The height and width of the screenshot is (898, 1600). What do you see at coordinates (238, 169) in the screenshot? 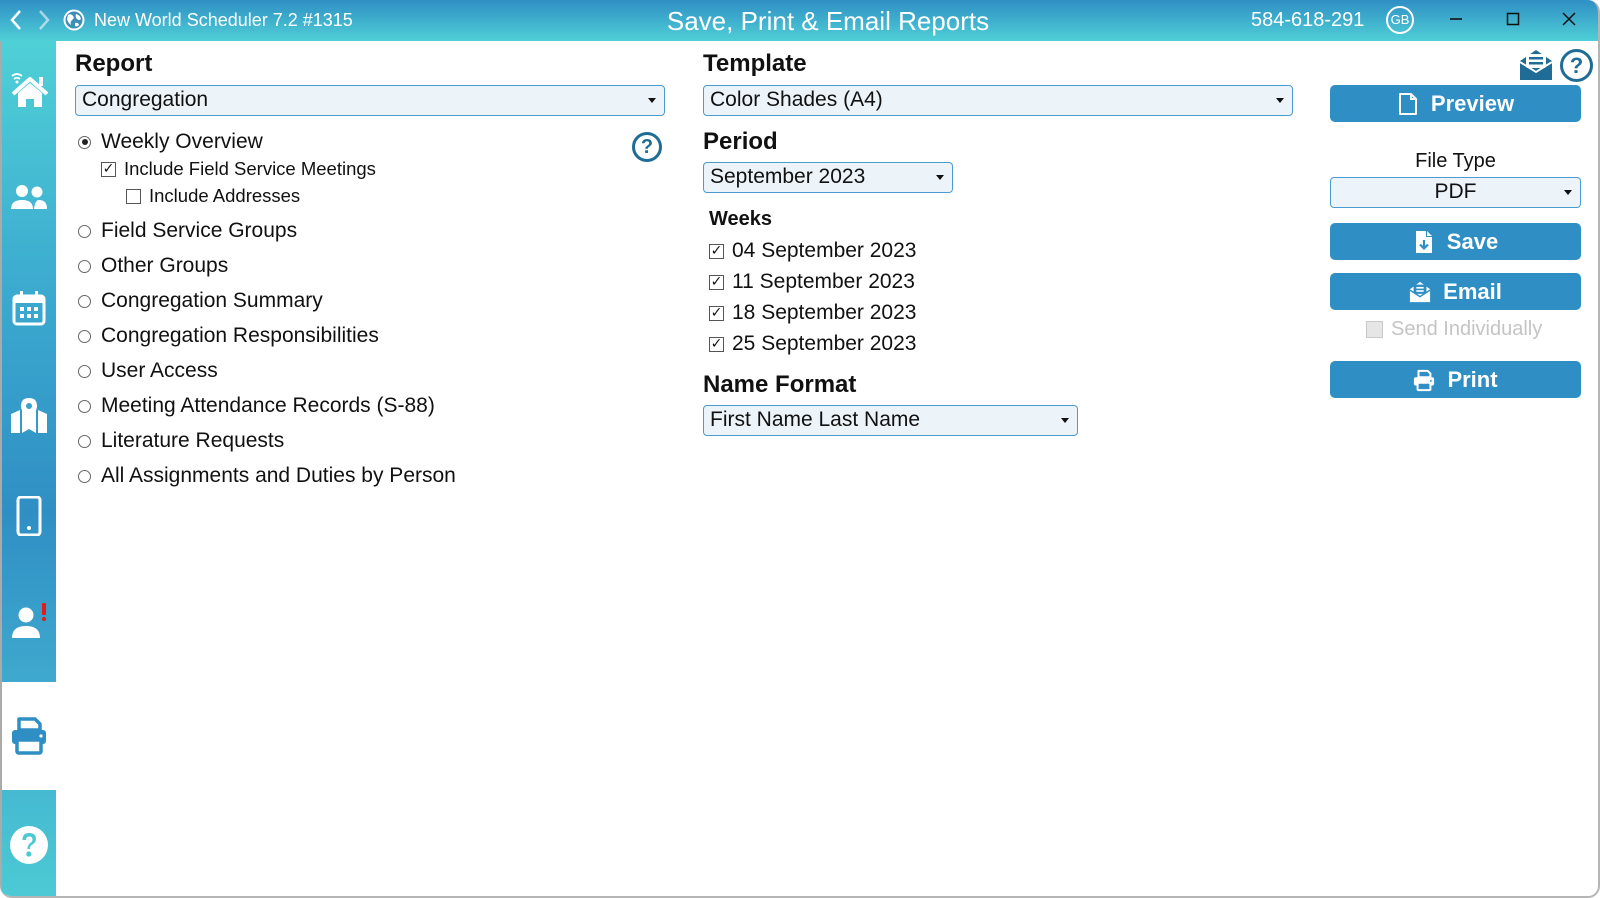
I see `include-field-service-meetings-option: Include Field Service Meetings` at bounding box center [238, 169].